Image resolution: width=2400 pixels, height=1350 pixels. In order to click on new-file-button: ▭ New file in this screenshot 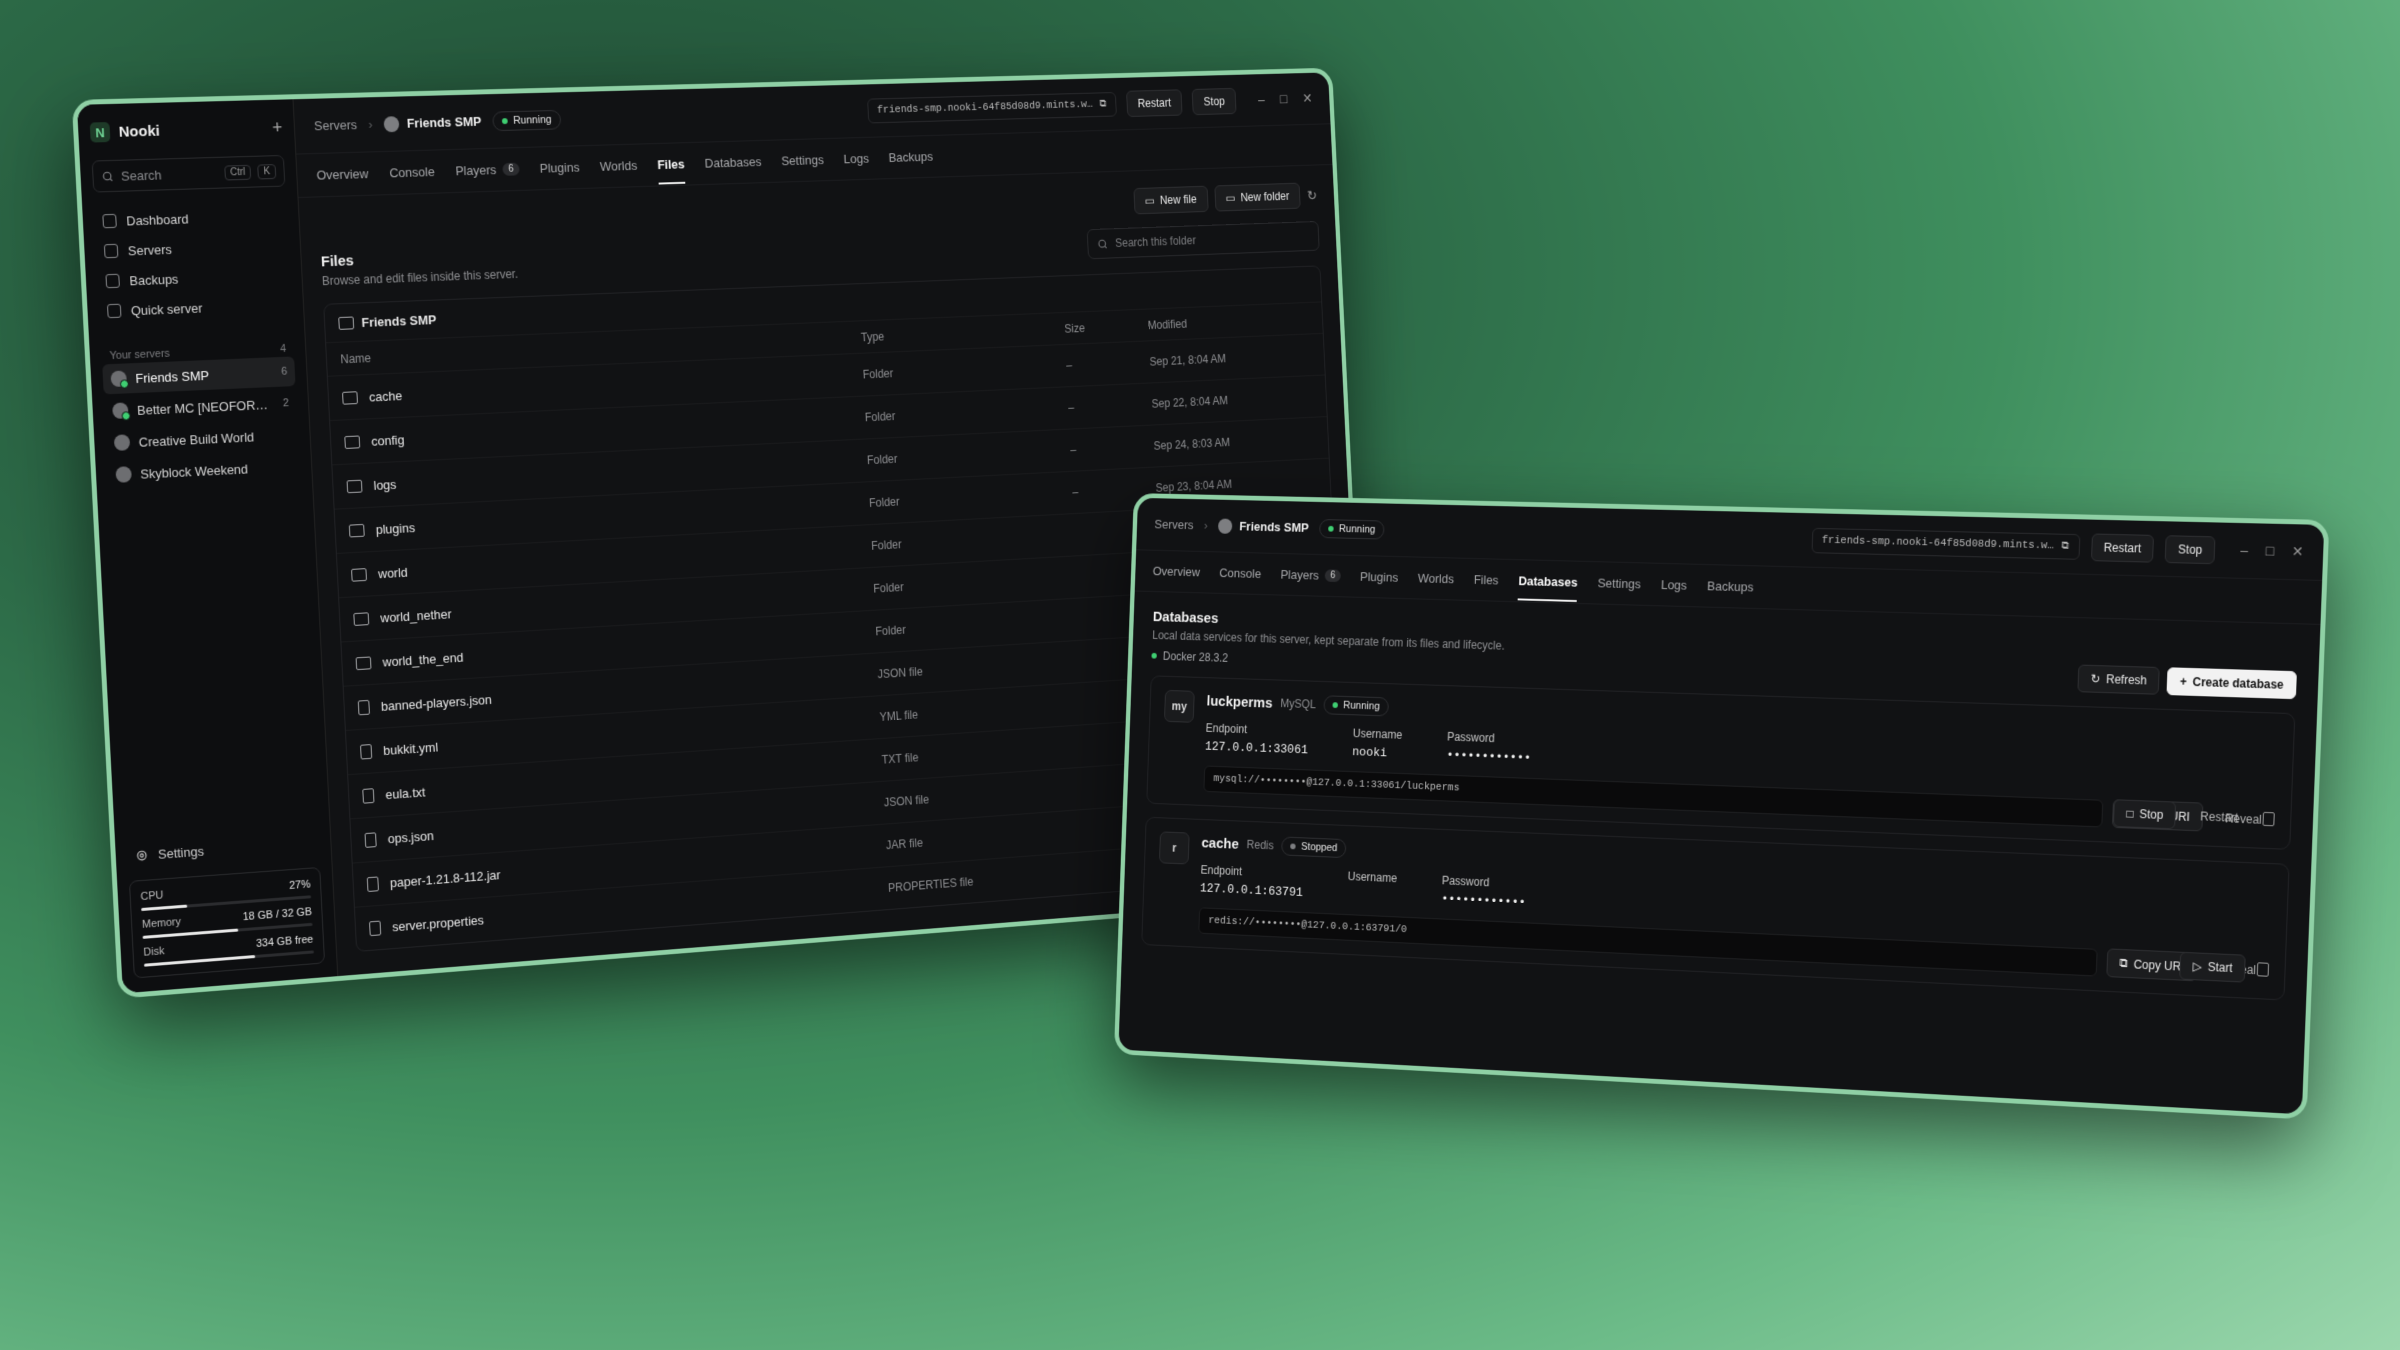, I will do `click(1170, 200)`.